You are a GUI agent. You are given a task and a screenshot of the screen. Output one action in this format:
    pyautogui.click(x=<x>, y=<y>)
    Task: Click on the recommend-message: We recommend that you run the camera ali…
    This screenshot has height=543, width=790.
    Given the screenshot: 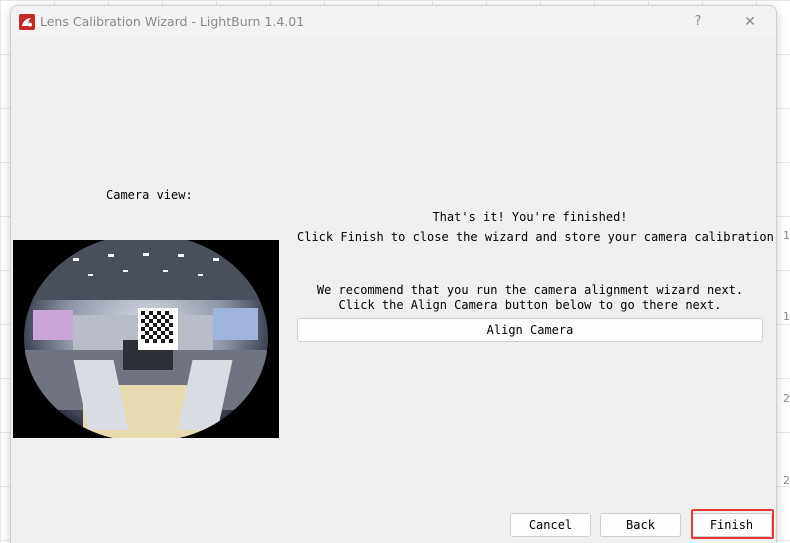 What is the action you would take?
    pyautogui.click(x=530, y=290)
    